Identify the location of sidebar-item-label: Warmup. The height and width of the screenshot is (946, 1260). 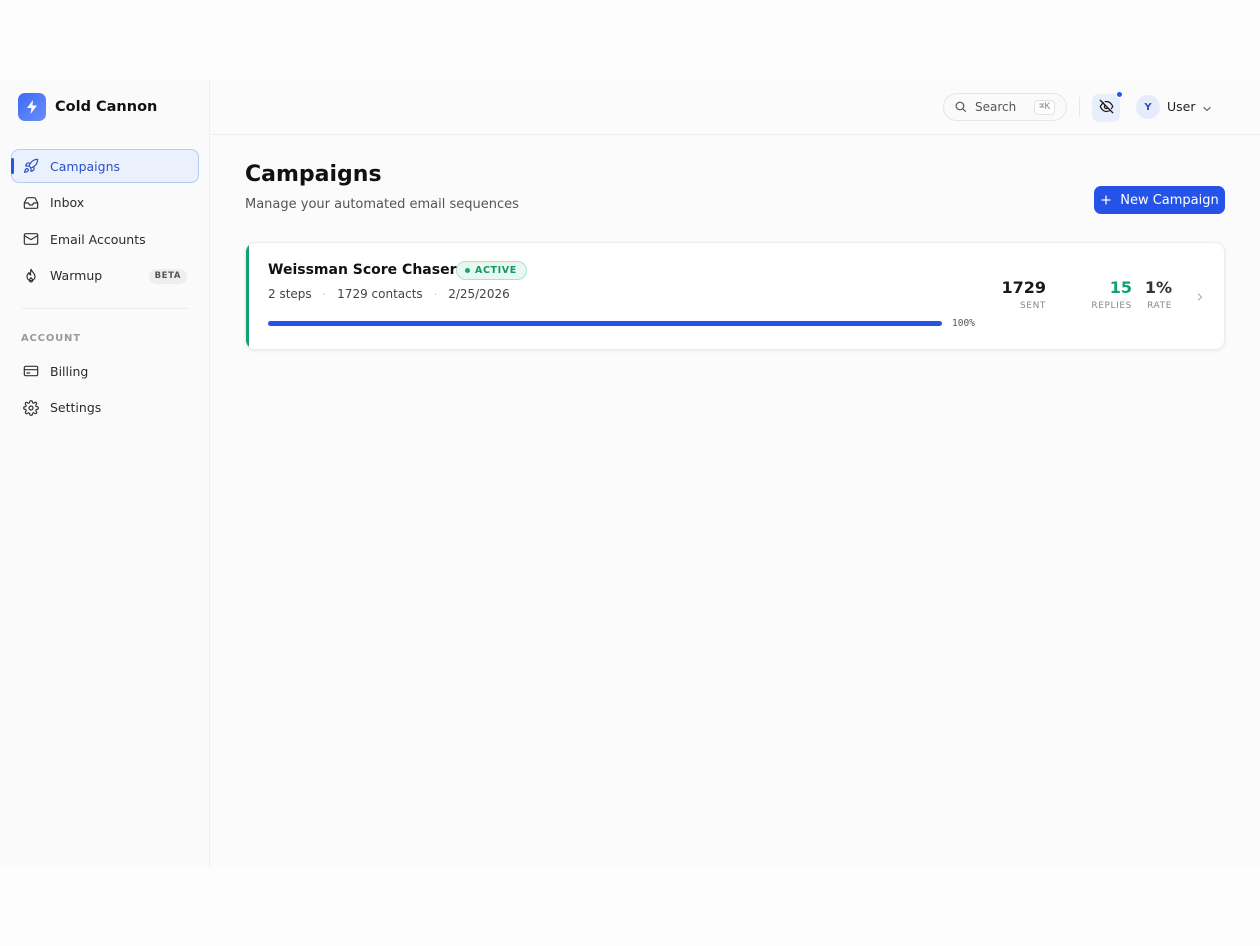
(76, 275).